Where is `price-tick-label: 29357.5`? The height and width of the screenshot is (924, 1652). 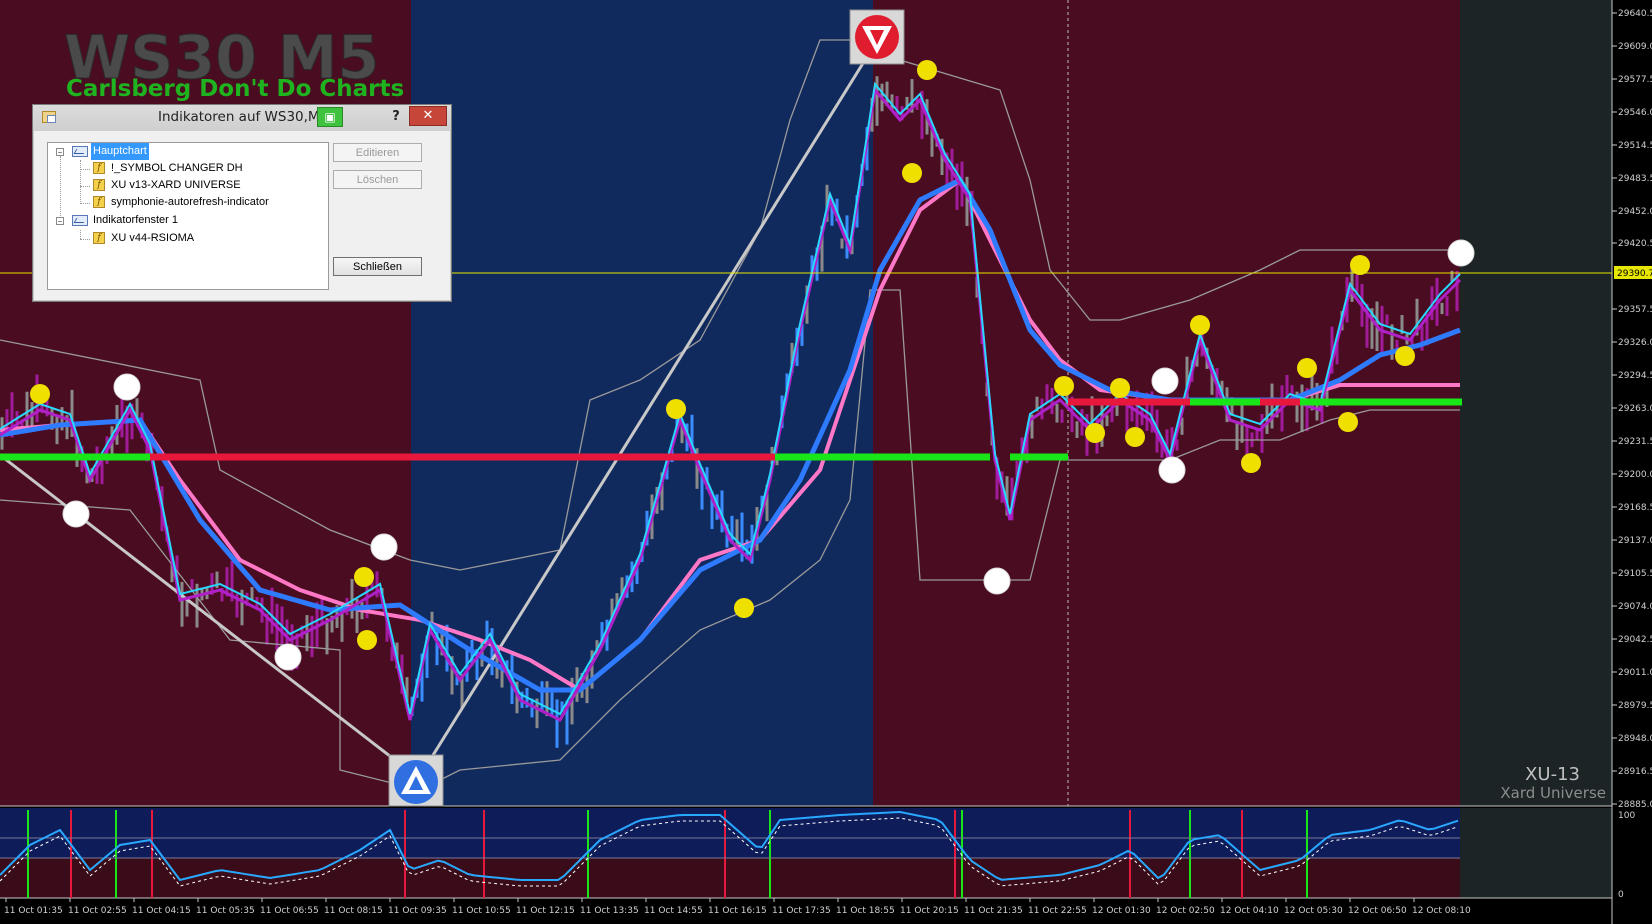 price-tick-label: 29357.5 is located at coordinates (1635, 310).